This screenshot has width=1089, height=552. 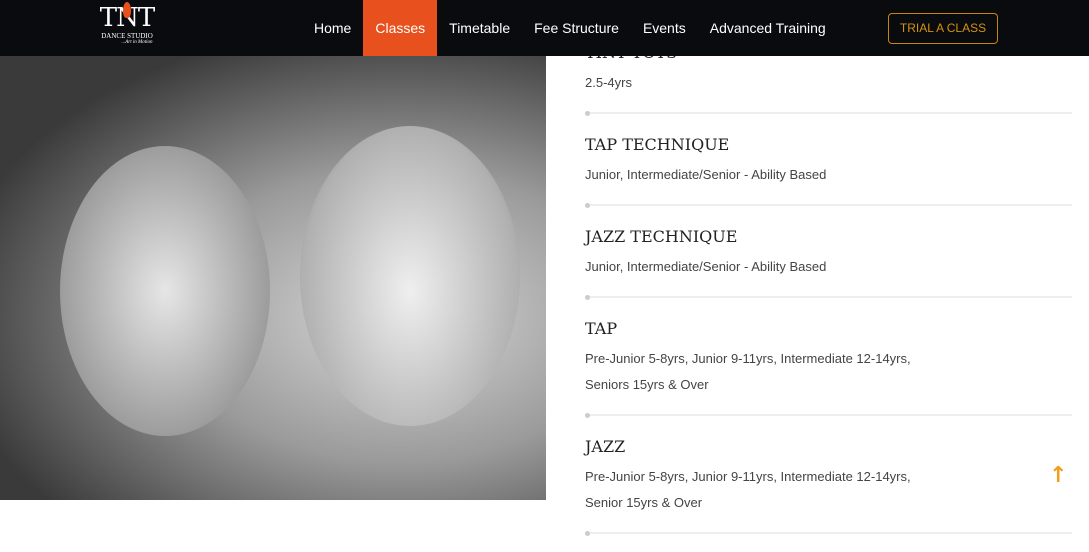 I want to click on trial-a-class-button: TRIAL A CLASS, so click(x=943, y=28).